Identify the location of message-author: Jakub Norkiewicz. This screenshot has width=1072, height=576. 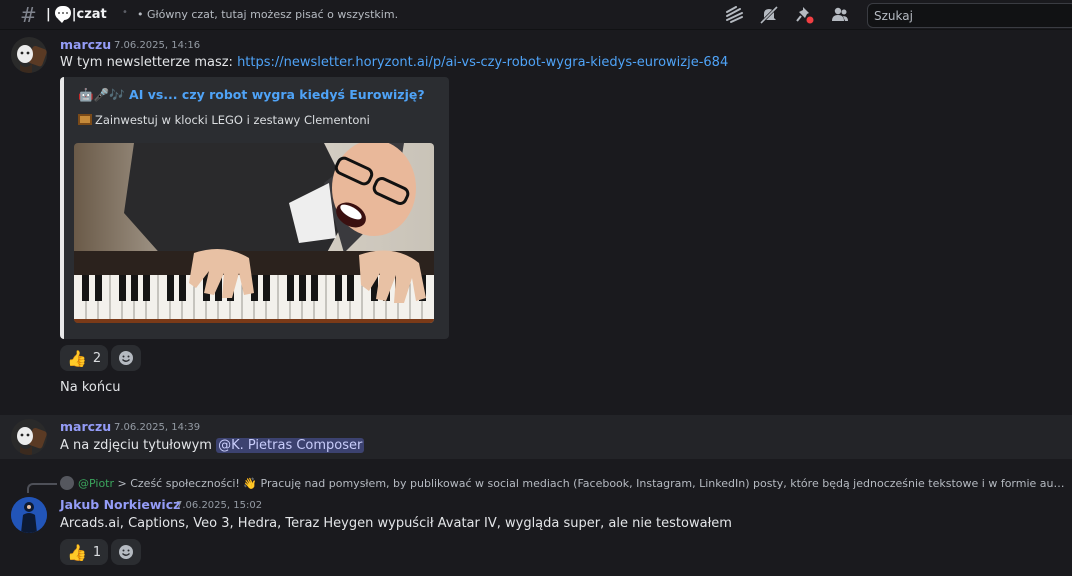
(120, 504).